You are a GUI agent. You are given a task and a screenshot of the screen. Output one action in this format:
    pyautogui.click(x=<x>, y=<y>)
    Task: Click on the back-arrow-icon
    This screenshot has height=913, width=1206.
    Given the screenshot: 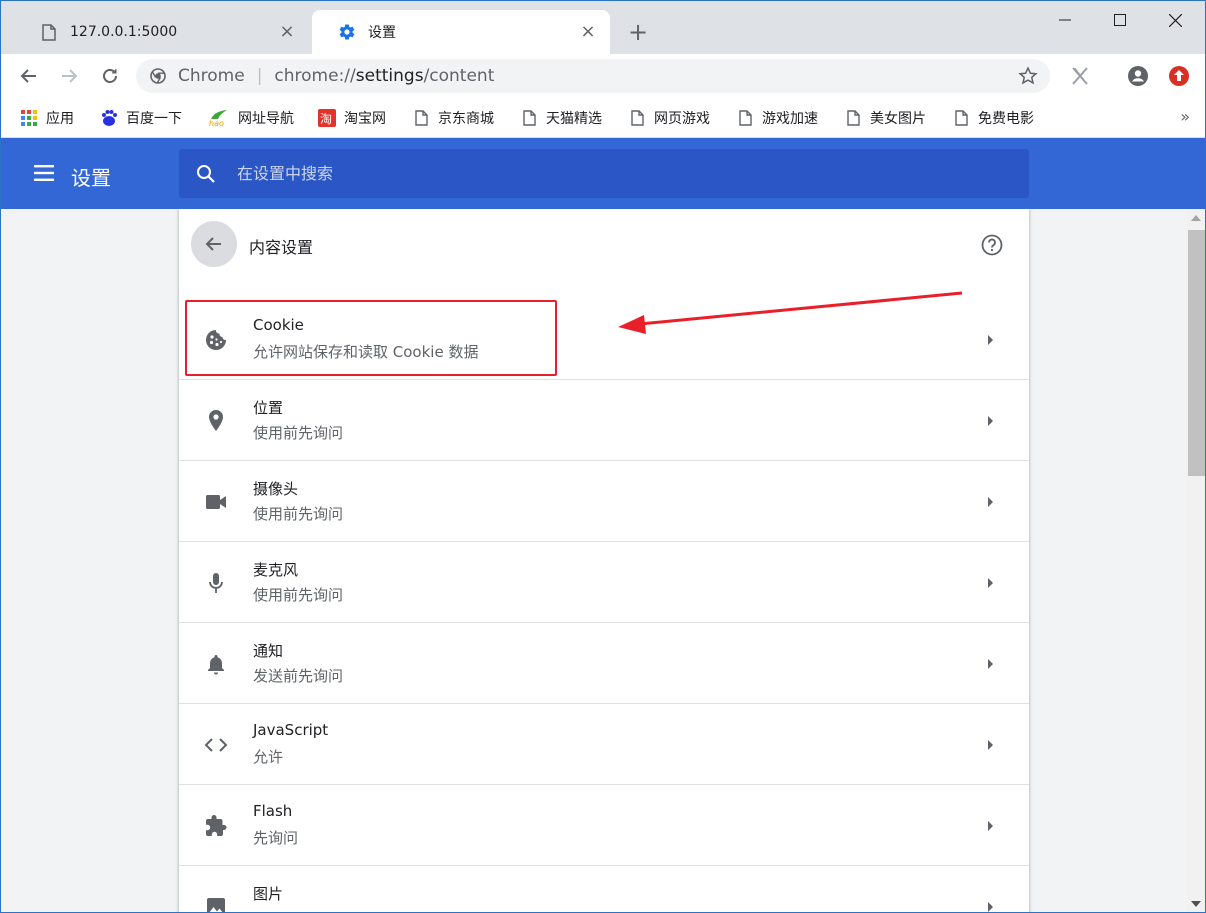 What is the action you would take?
    pyautogui.click(x=29, y=76)
    